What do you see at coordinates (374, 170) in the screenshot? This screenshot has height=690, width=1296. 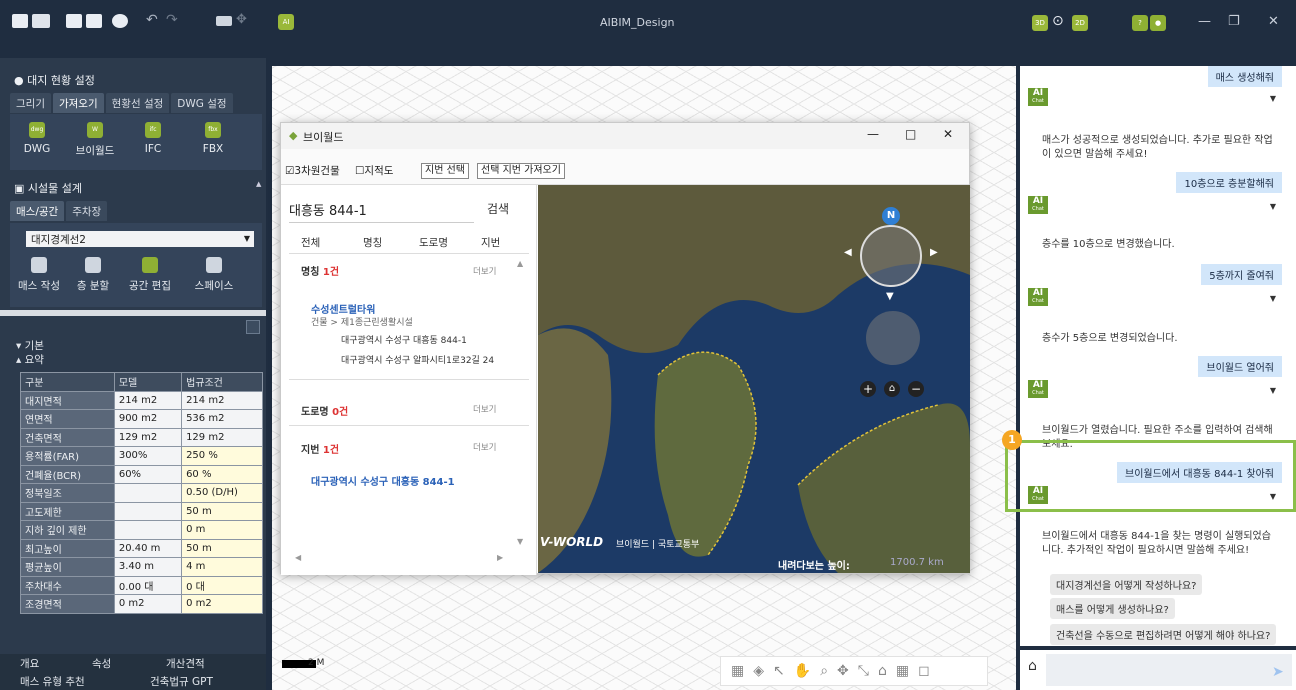 I see `check-cadastral: ☐지적도` at bounding box center [374, 170].